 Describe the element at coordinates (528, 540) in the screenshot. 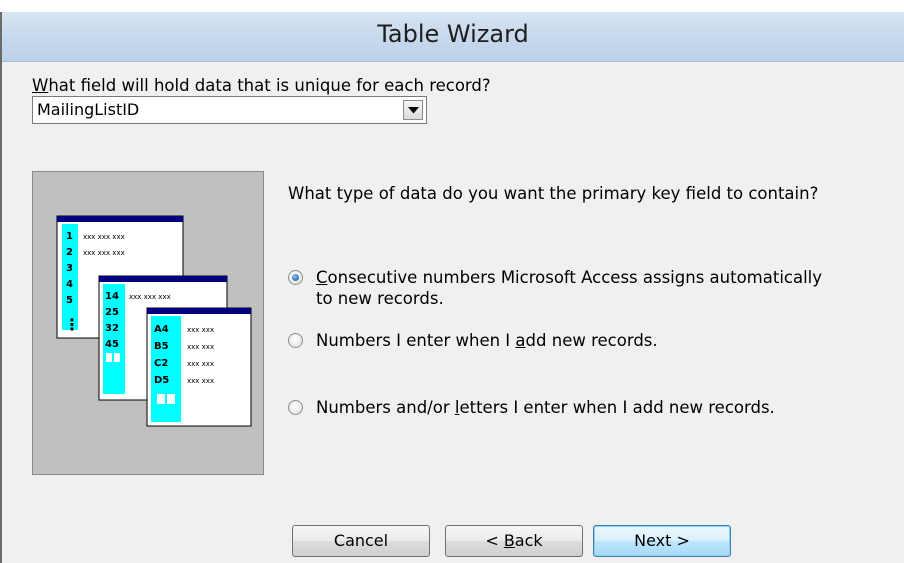

I see `back-rest: ack` at that location.